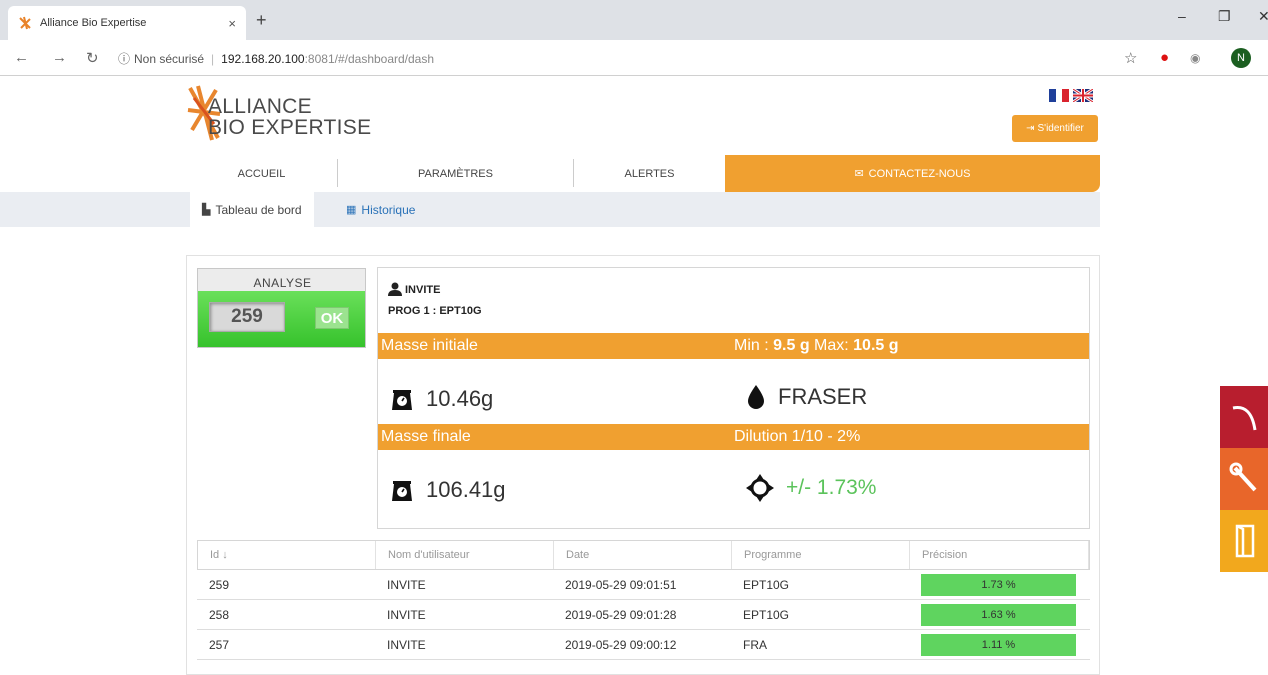  I want to click on col-user: Nom d'utilisateur, so click(465, 555).